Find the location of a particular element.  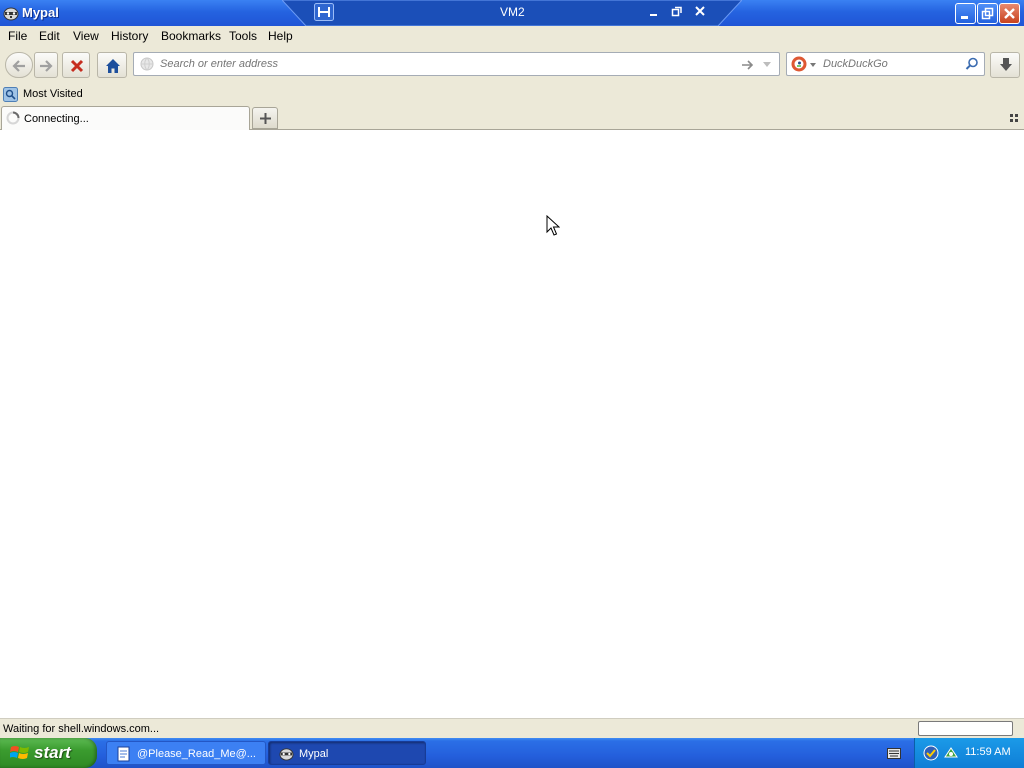

restore-button is located at coordinates (987, 13).